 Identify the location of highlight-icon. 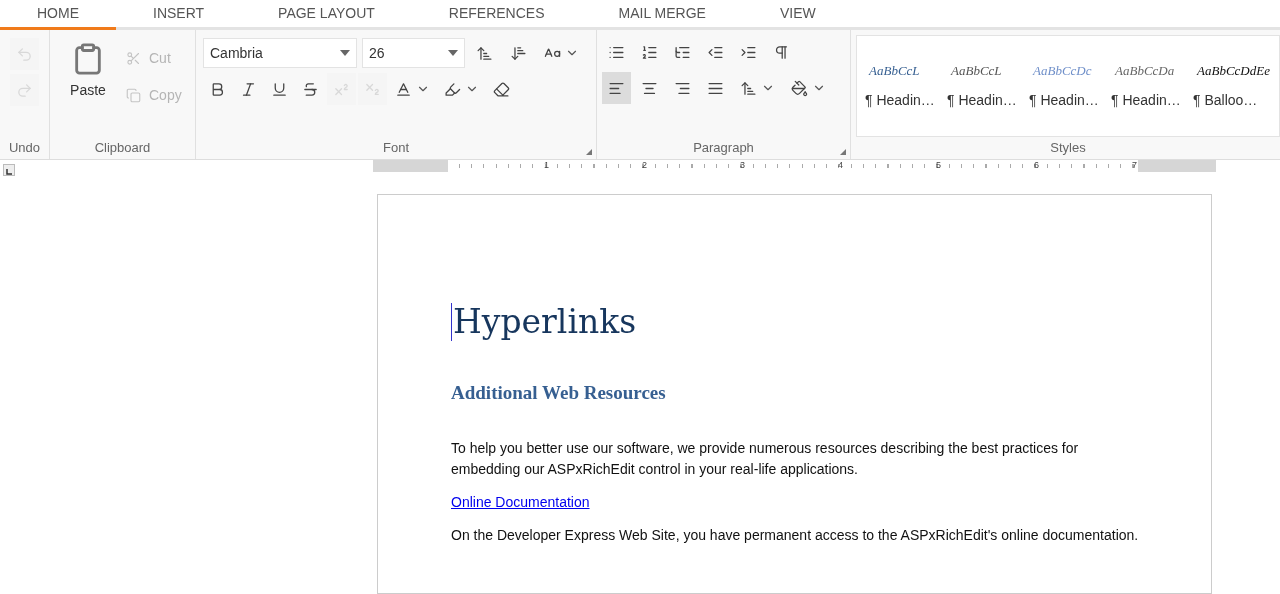
(452, 89).